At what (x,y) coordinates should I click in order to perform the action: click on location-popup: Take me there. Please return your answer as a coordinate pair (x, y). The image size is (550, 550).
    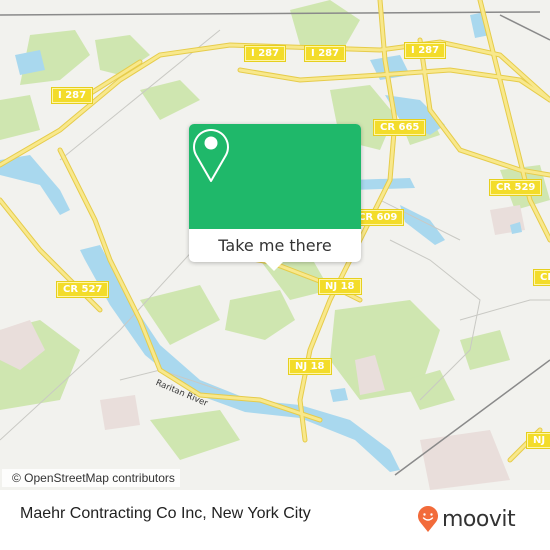
    Looking at the image, I should click on (275, 197).